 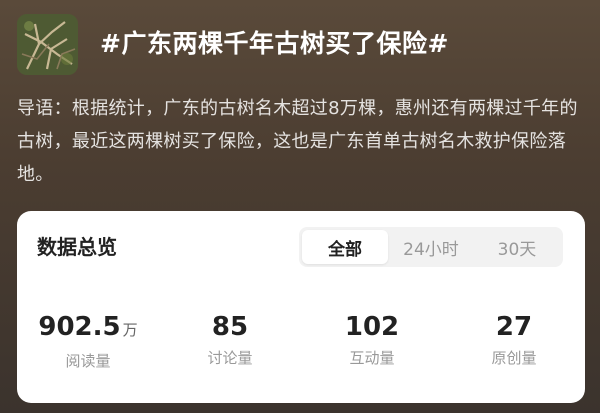 I want to click on stat-value: 27, so click(x=514, y=327).